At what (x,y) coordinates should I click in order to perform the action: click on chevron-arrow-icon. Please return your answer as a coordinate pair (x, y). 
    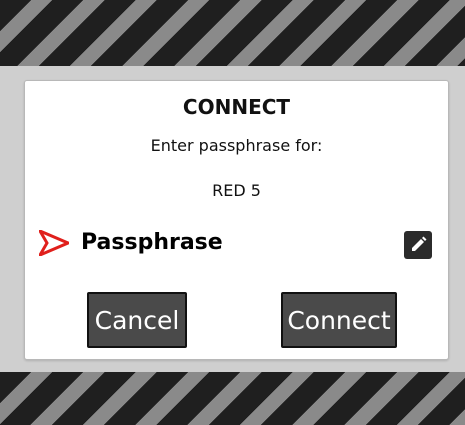
    Looking at the image, I should click on (54, 243).